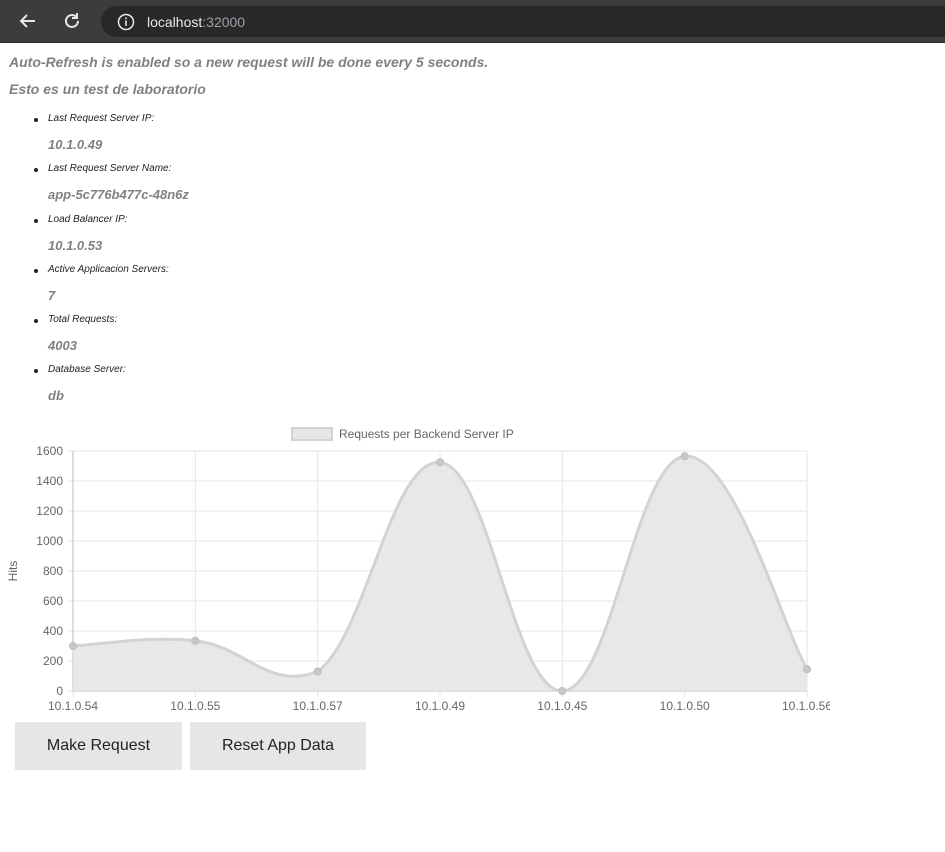 The image size is (945, 852). I want to click on x-tick-label: 10.1.0.45, so click(562, 706).